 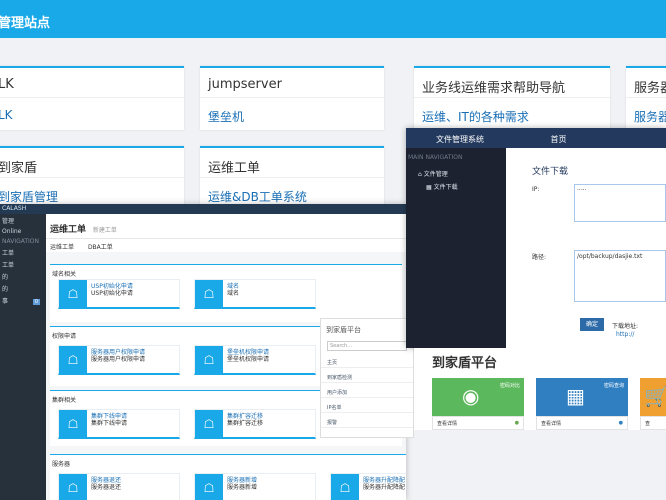 I want to click on djd-block: 🛒 查, so click(x=653, y=404).